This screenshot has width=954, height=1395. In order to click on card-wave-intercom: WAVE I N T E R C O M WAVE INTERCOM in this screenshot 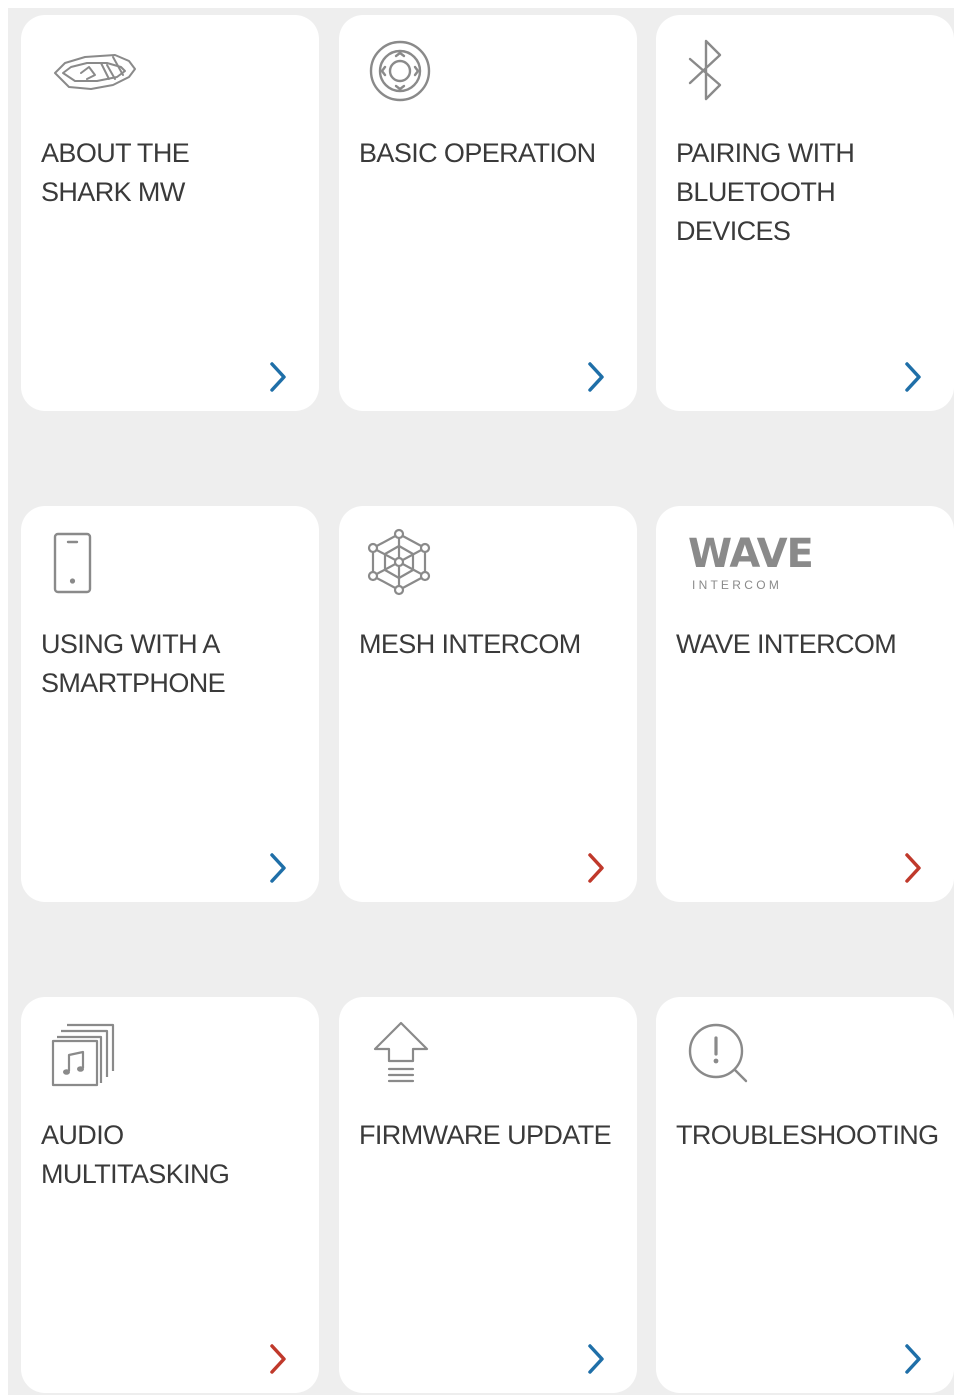, I will do `click(805, 704)`.